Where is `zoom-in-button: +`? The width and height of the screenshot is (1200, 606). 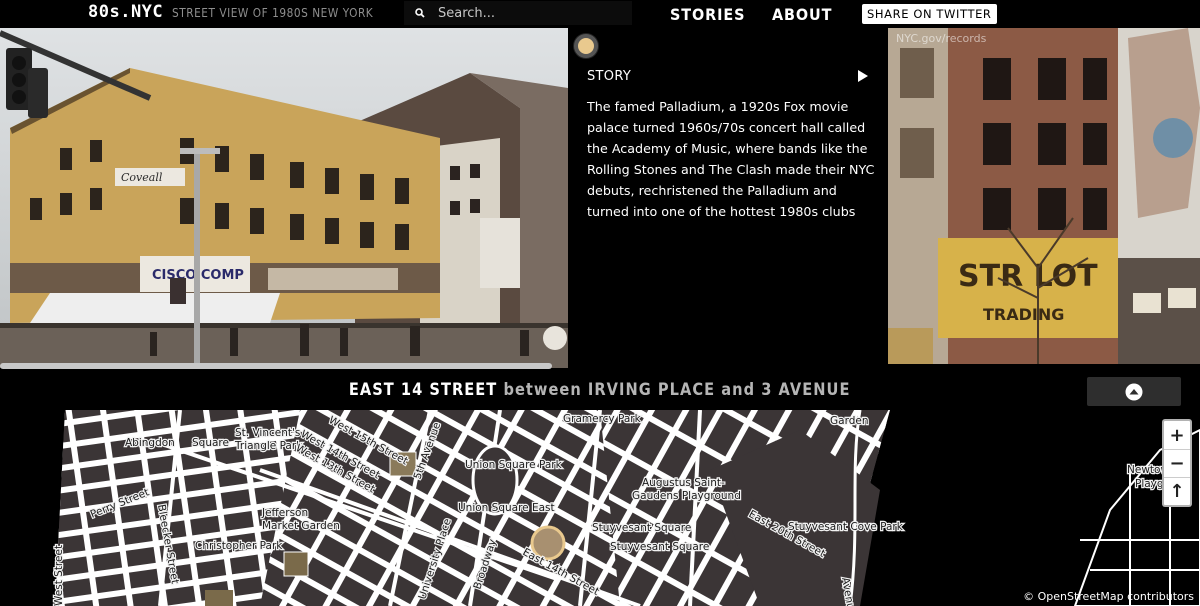 zoom-in-button: + is located at coordinates (1177, 435).